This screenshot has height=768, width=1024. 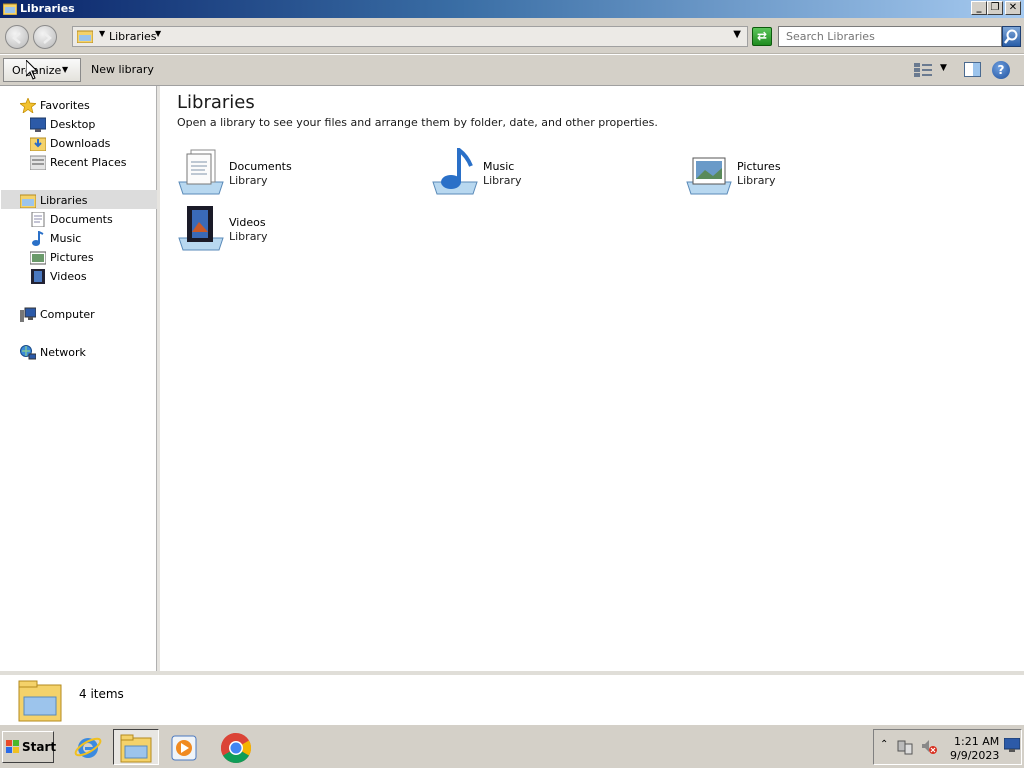 I want to click on window-title: Libraries, so click(x=47, y=8).